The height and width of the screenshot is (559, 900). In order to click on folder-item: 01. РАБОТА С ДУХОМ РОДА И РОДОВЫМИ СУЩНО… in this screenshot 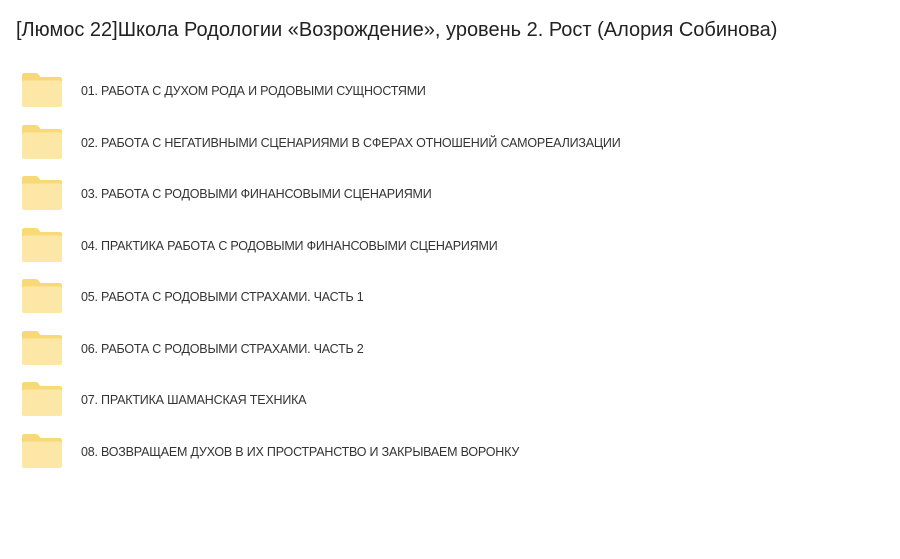, I will do `click(450, 94)`.